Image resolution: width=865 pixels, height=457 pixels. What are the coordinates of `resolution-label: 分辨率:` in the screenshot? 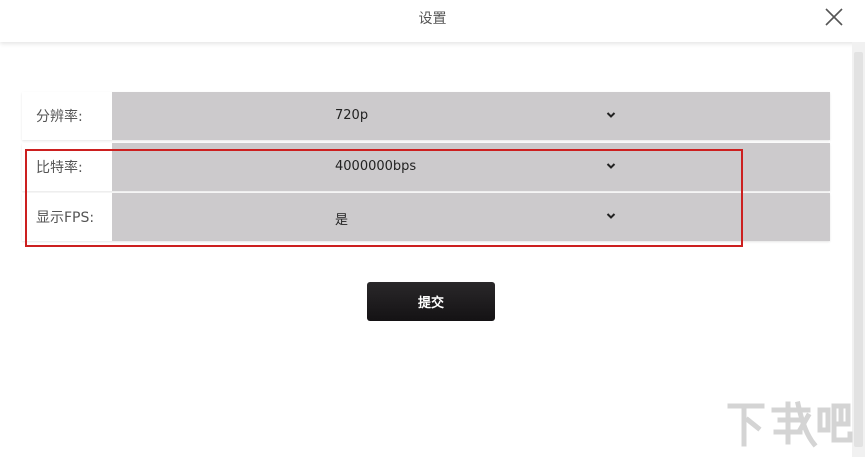 It's located at (59, 117).